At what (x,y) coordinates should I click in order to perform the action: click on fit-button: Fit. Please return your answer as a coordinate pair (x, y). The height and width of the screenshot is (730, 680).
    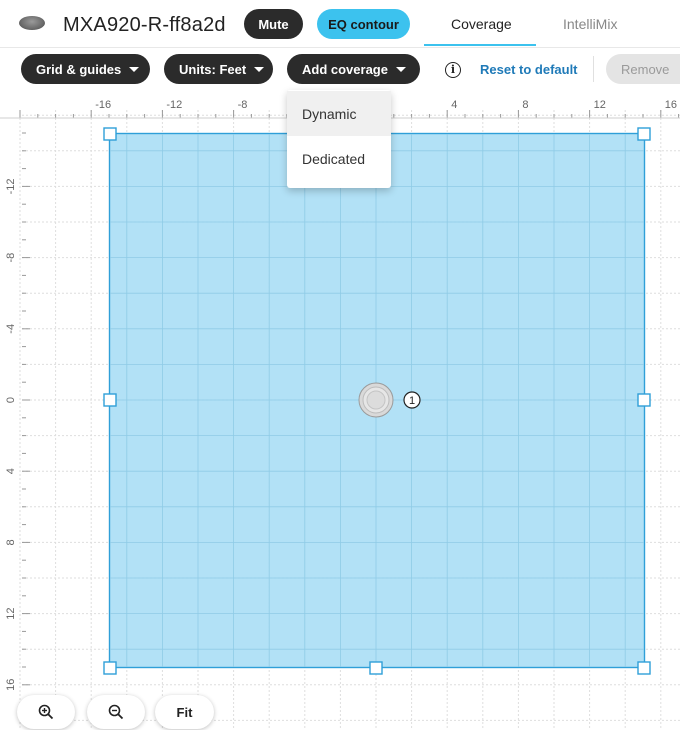
    Looking at the image, I should click on (184, 712).